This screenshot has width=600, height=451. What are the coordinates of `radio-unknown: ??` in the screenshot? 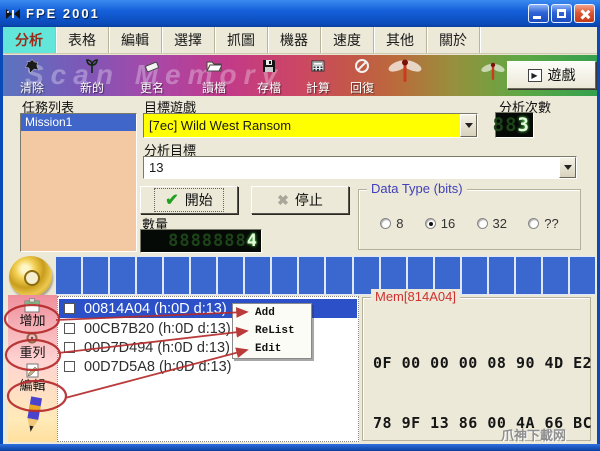 It's located at (543, 223).